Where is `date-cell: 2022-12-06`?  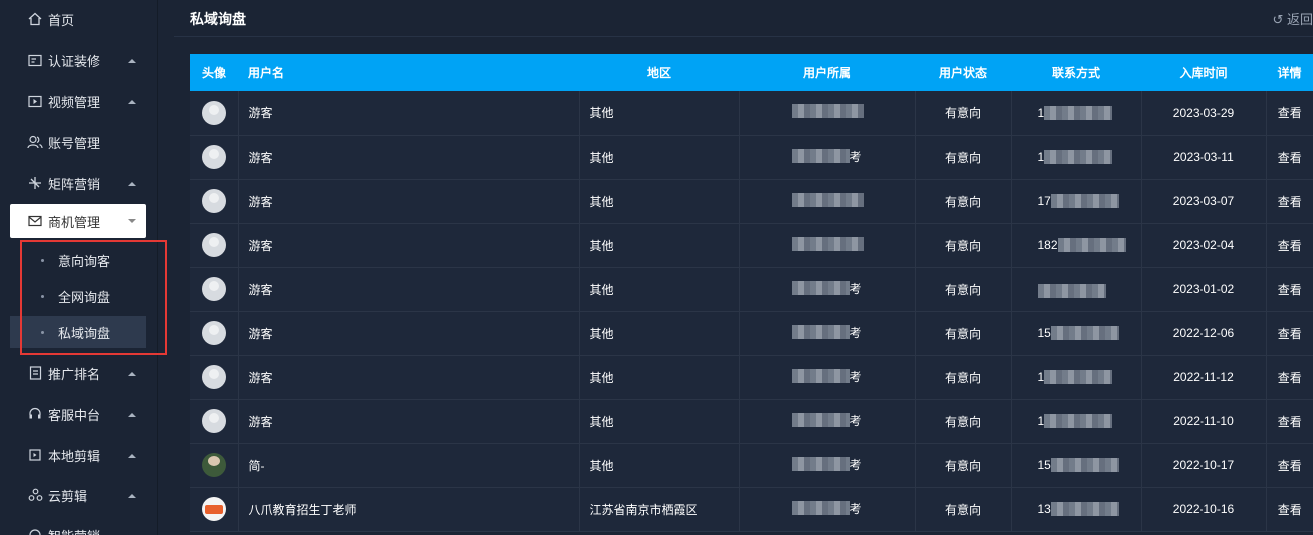
date-cell: 2022-12-06 is located at coordinates (1204, 333).